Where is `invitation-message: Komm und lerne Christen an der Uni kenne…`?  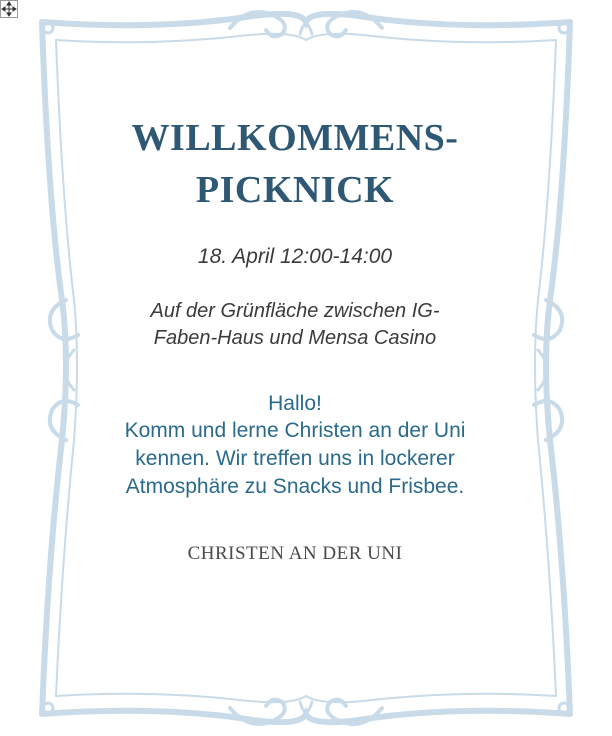
invitation-message: Komm und lerne Christen an der Uni kenne… is located at coordinates (295, 458).